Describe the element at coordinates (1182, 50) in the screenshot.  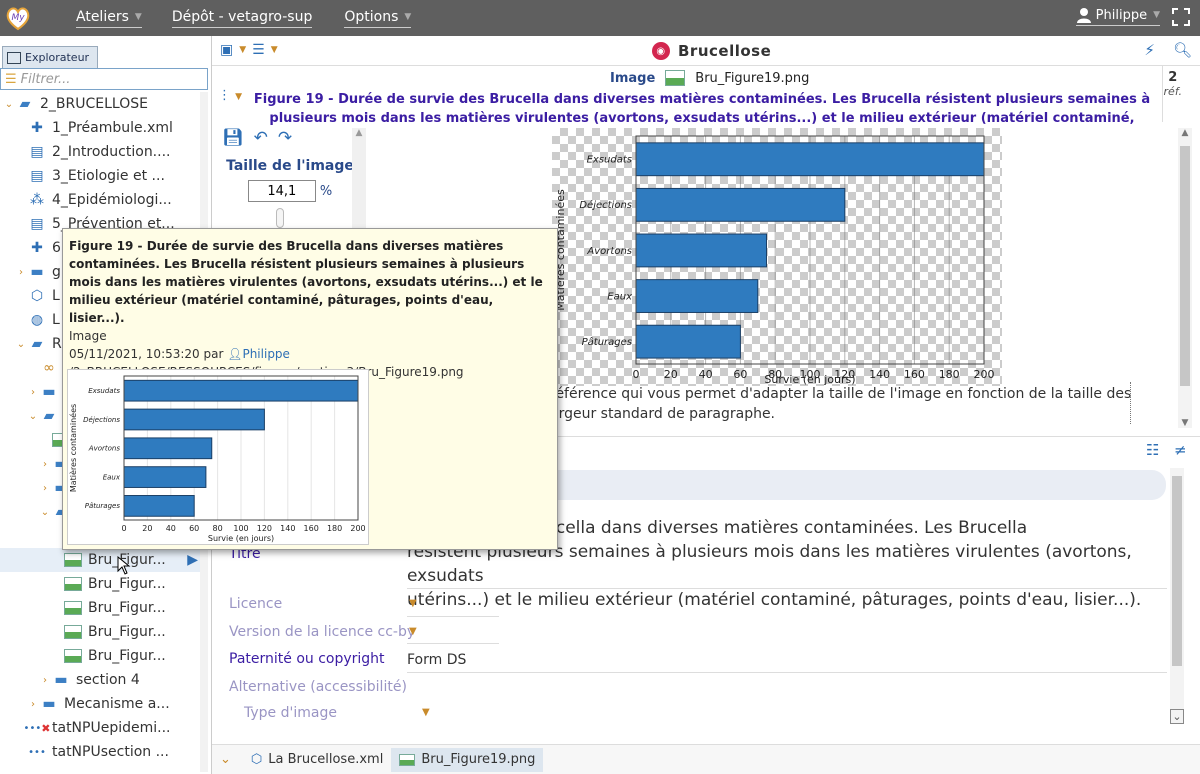
I see `search-icon: 🔍︎` at that location.